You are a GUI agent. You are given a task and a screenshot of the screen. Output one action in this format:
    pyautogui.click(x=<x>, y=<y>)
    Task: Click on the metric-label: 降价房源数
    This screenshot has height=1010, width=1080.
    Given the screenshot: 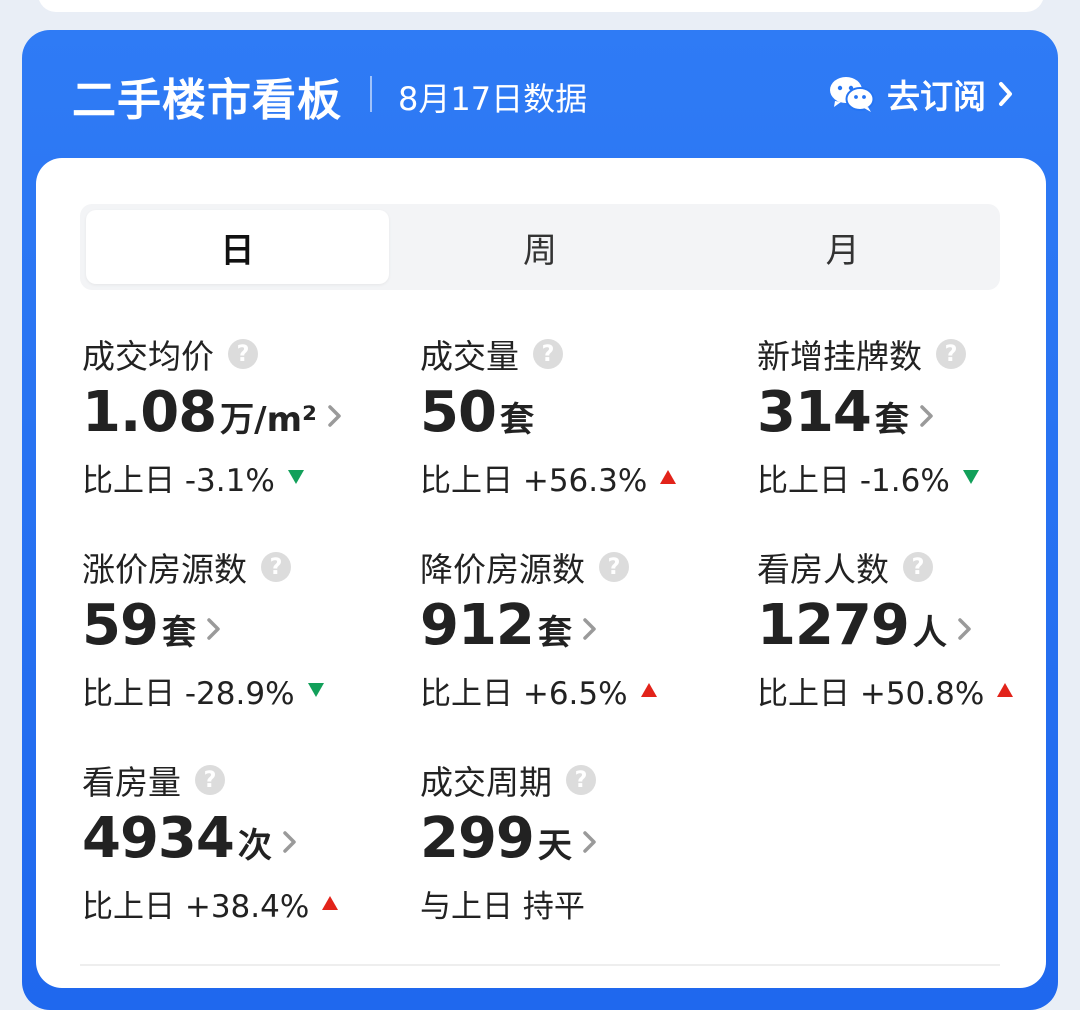 What is the action you would take?
    pyautogui.click(x=502, y=569)
    